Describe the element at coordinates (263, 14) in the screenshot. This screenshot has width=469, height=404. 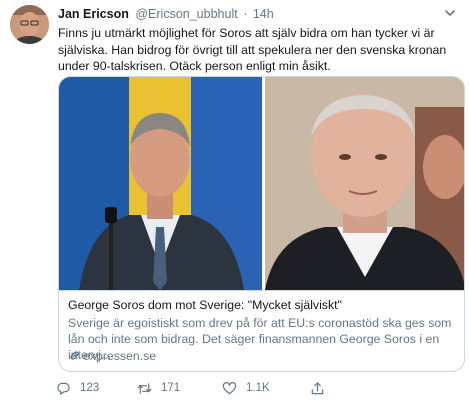
I see `tweet-timestamp: 14h` at that location.